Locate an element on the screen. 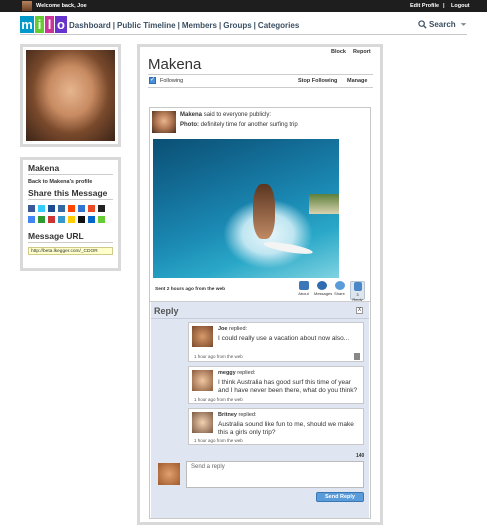 The width and height of the screenshot is (487, 530). facebook-icon is located at coordinates (31, 208).